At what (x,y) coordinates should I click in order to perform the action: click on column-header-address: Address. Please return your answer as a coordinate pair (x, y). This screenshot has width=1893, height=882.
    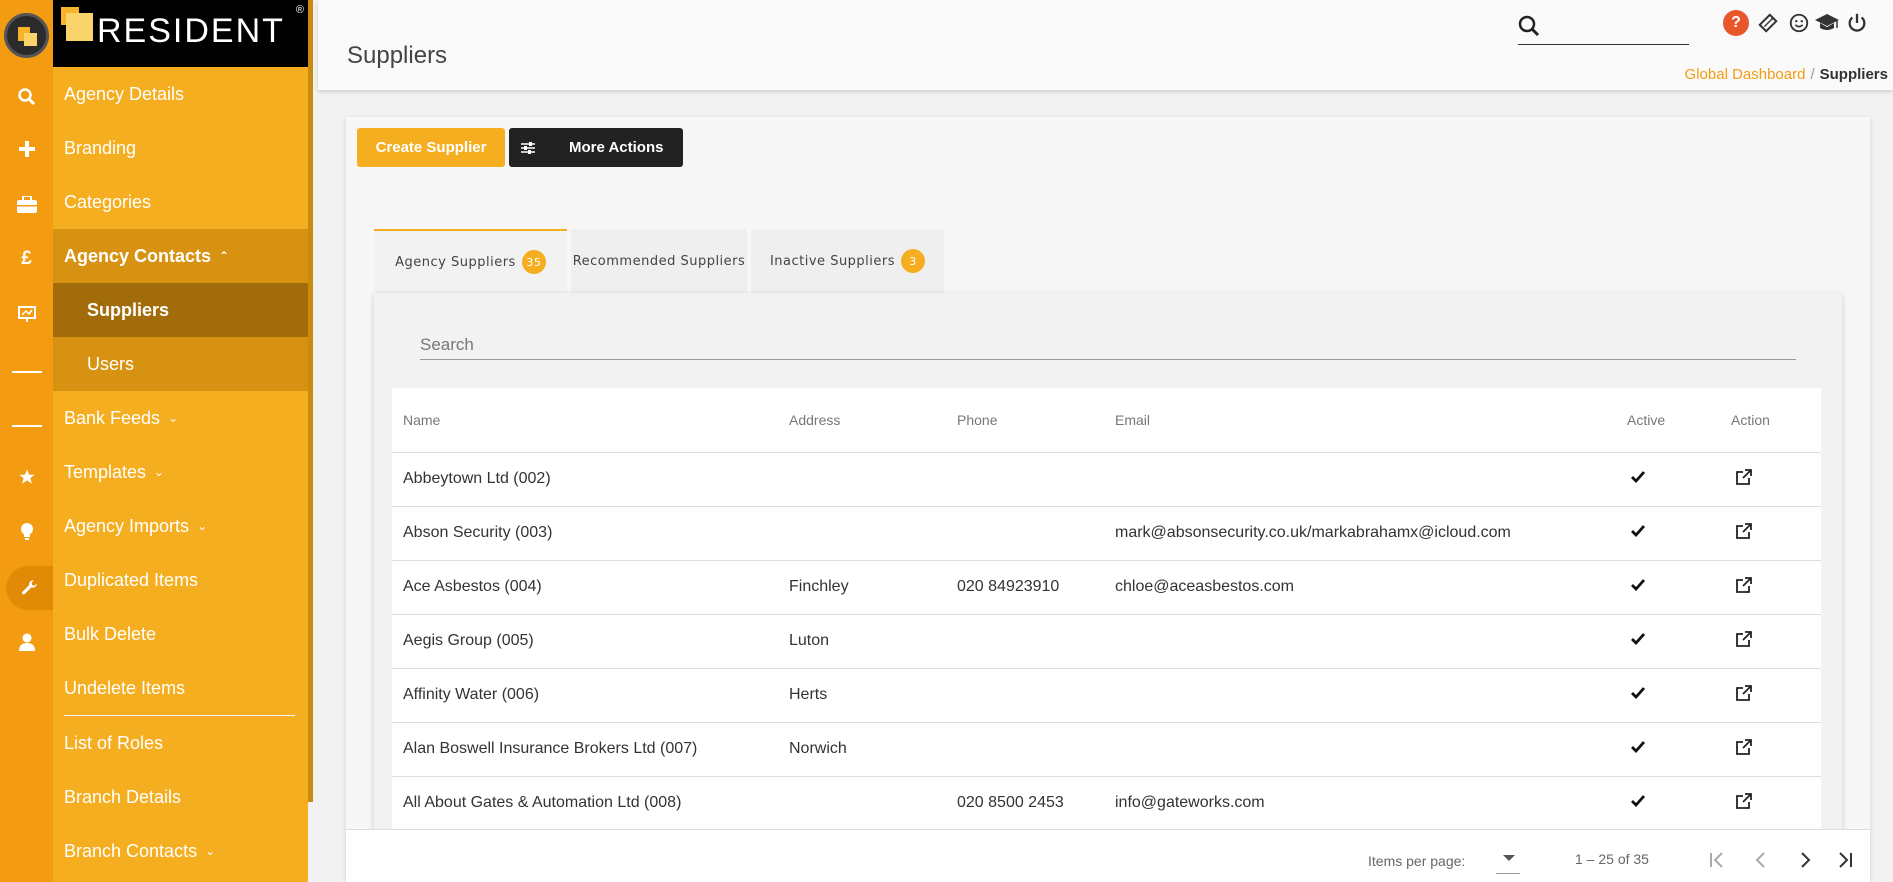
    Looking at the image, I should click on (862, 420).